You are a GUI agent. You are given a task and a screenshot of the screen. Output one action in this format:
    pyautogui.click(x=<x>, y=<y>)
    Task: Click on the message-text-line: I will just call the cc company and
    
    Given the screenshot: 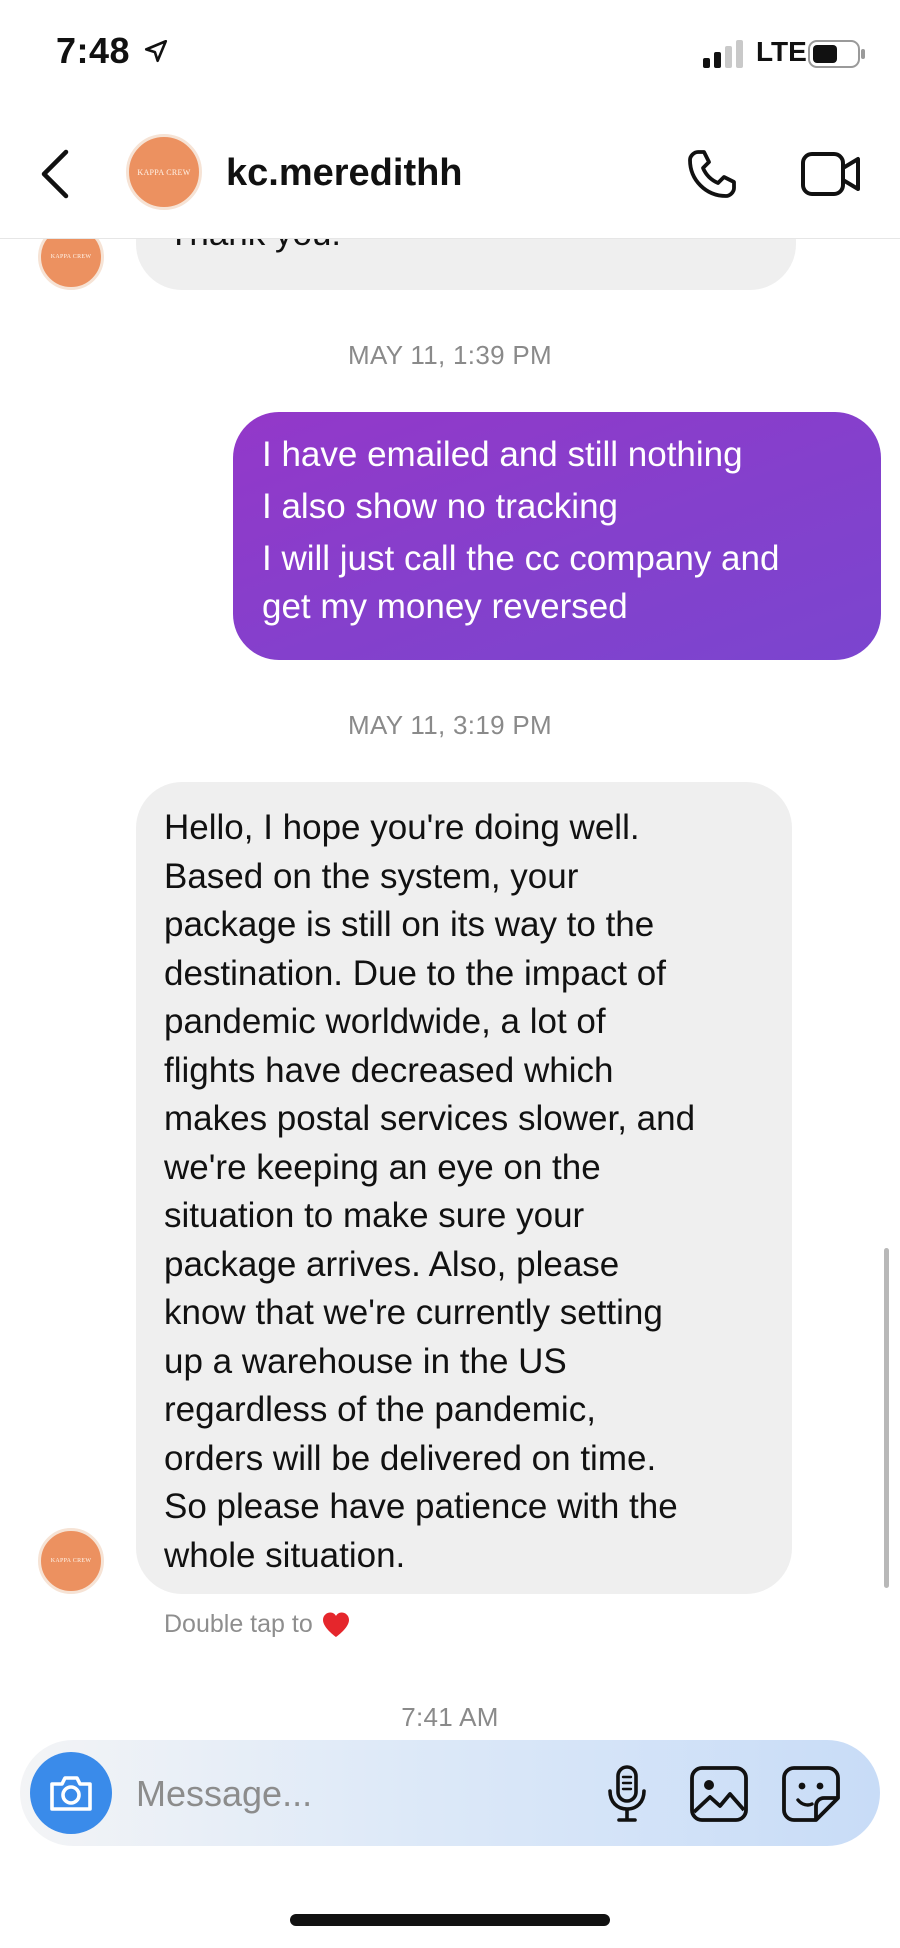 What is the action you would take?
    pyautogui.click(x=521, y=558)
    